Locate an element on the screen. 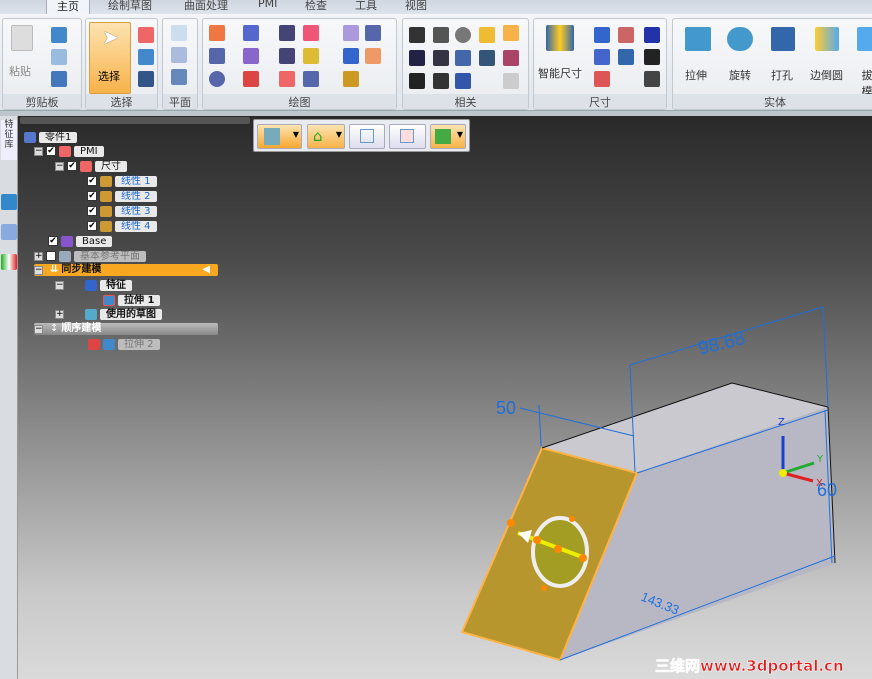 The height and width of the screenshot is (679, 872). dimension-98-68: 98.68 is located at coordinates (721, 344).